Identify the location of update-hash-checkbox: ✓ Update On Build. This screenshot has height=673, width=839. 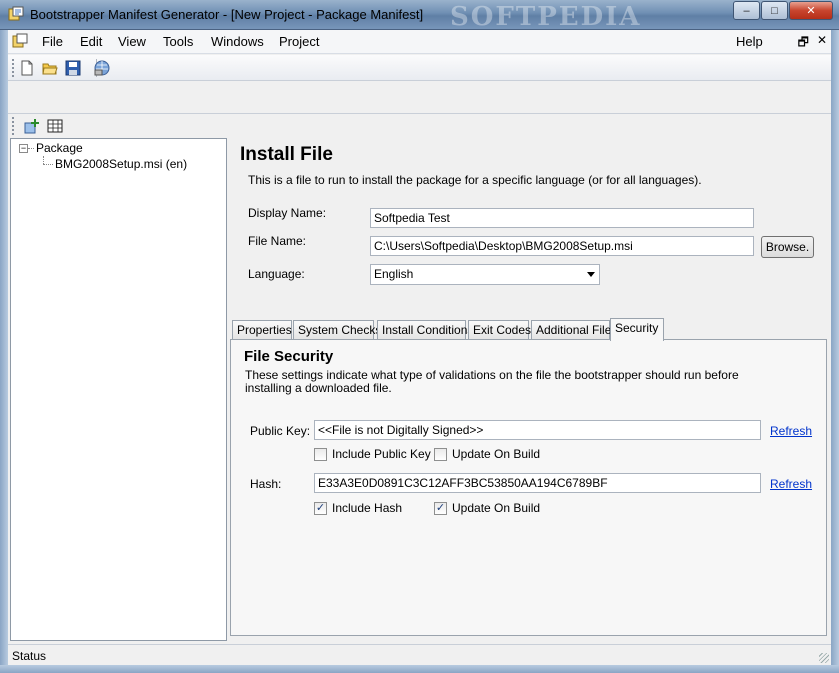
(487, 508).